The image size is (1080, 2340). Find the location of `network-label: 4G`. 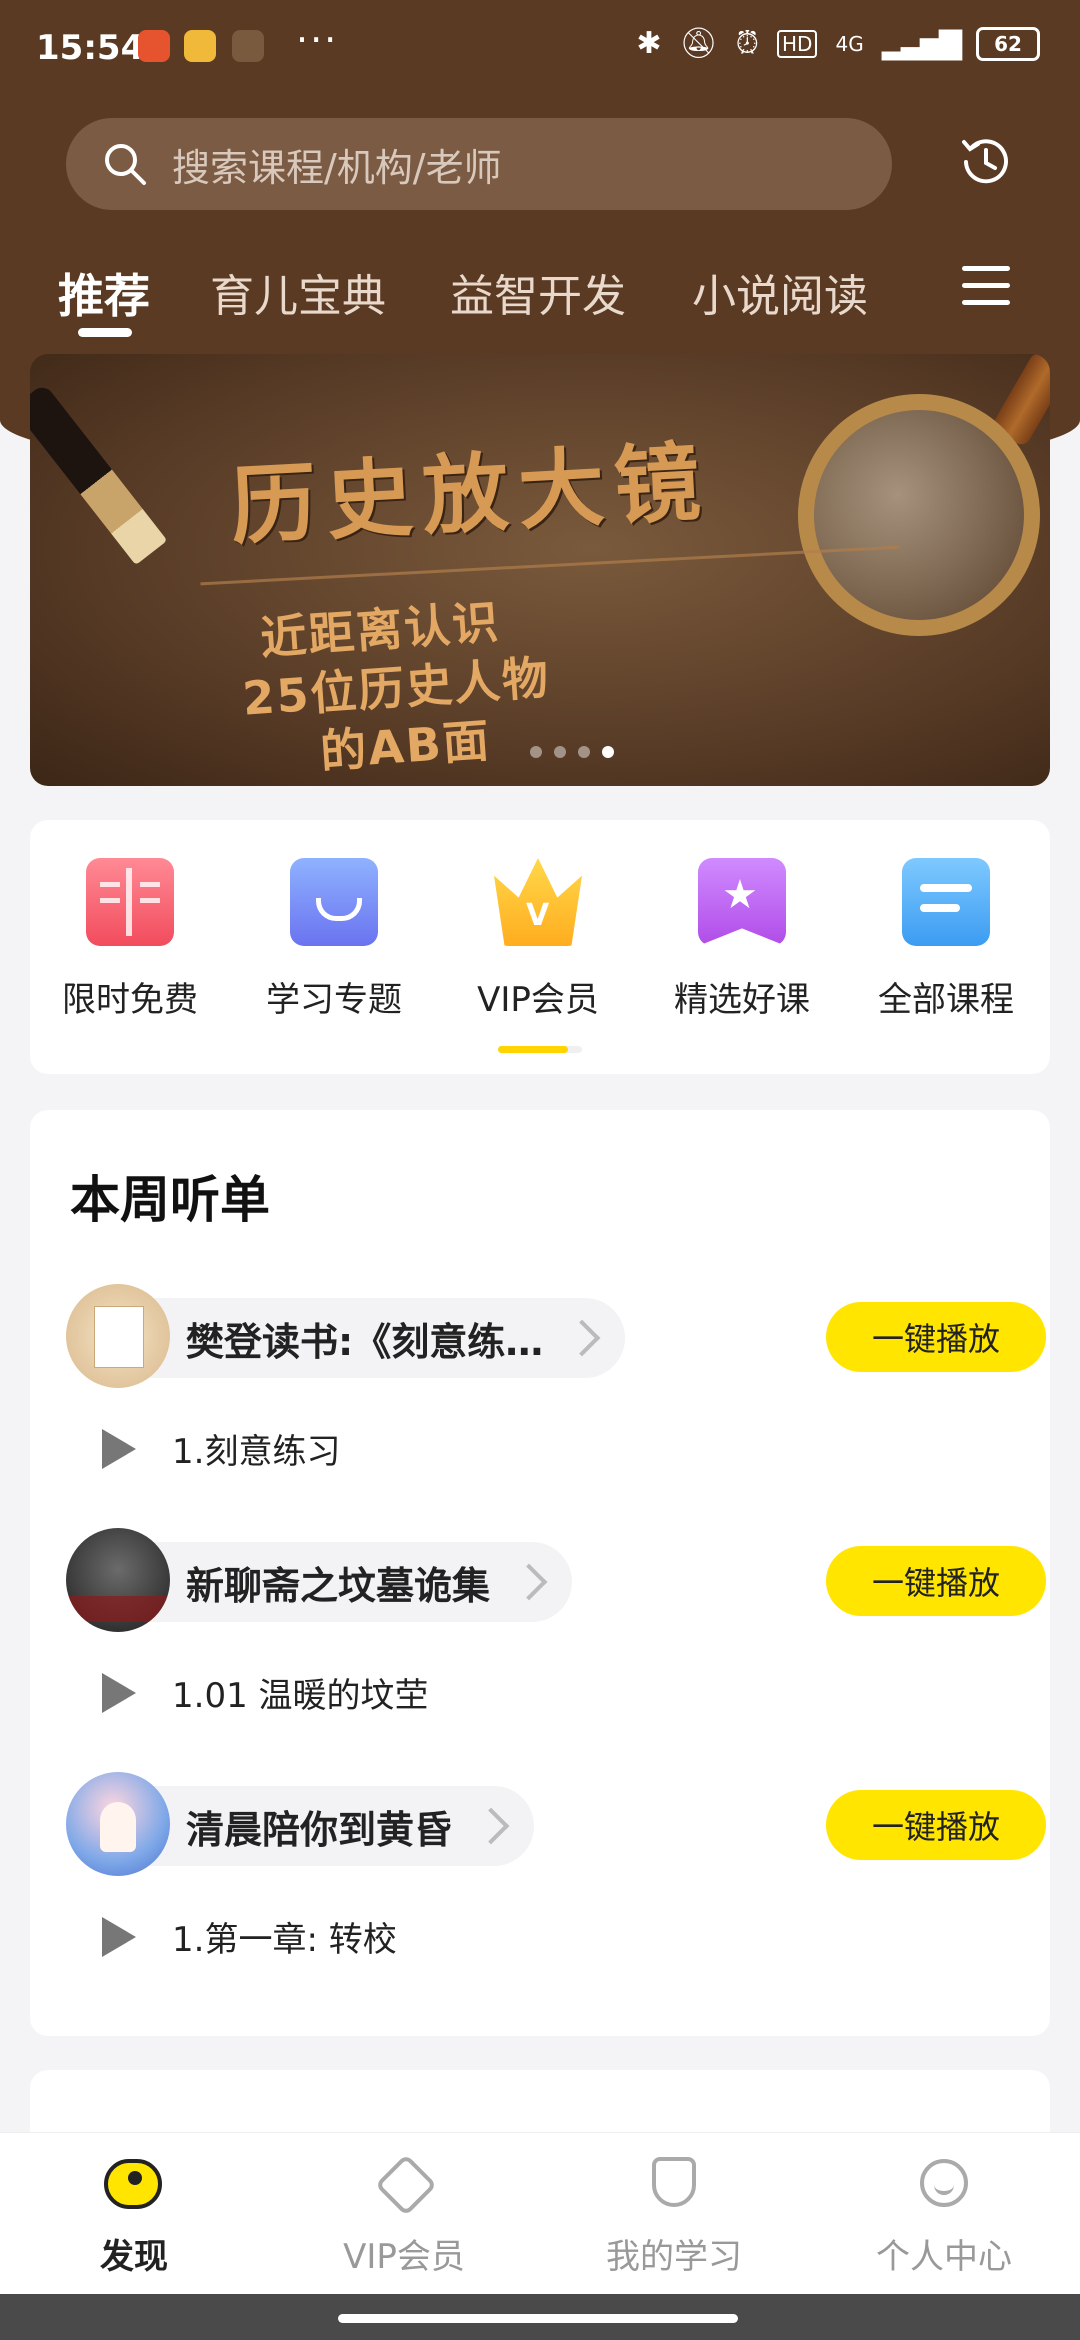

network-label: 4G is located at coordinates (849, 43).